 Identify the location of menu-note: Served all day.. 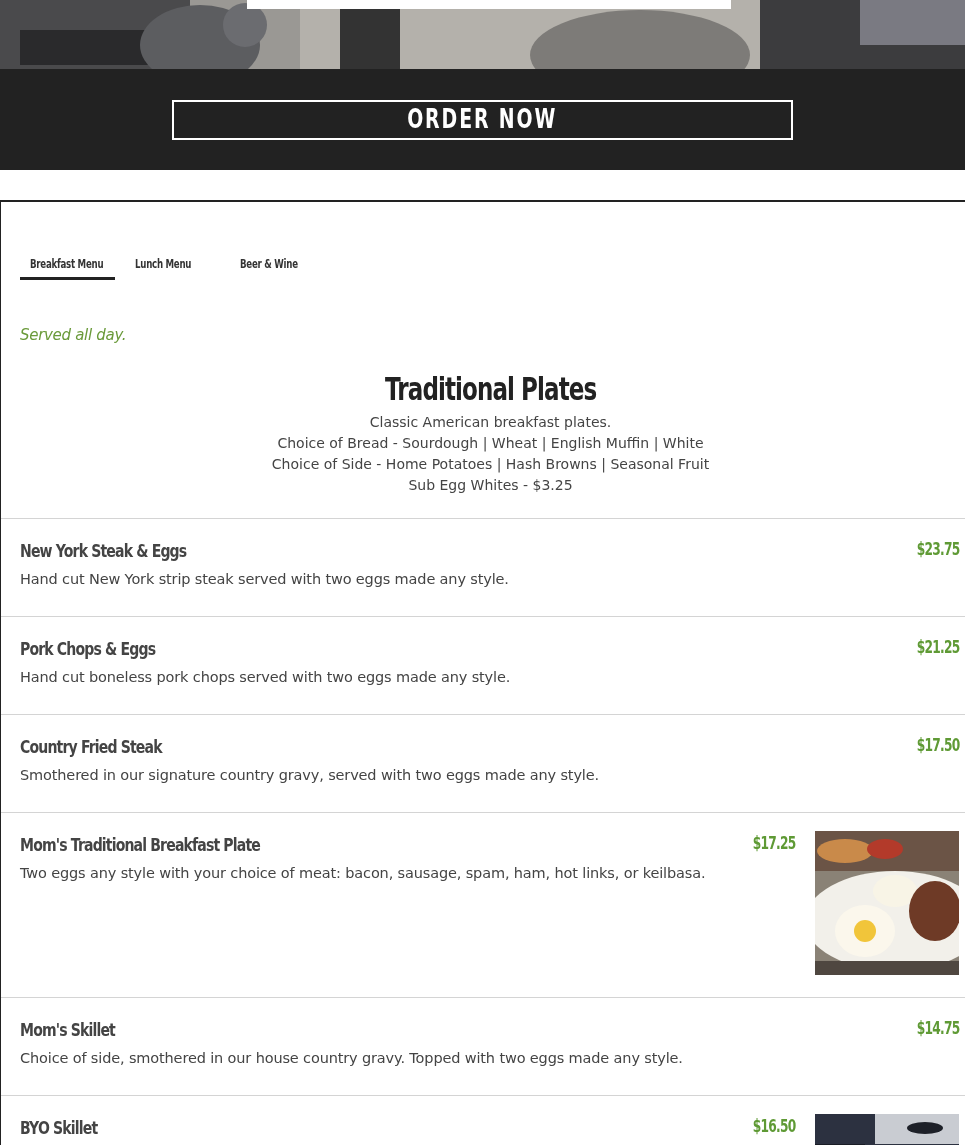
(74, 335).